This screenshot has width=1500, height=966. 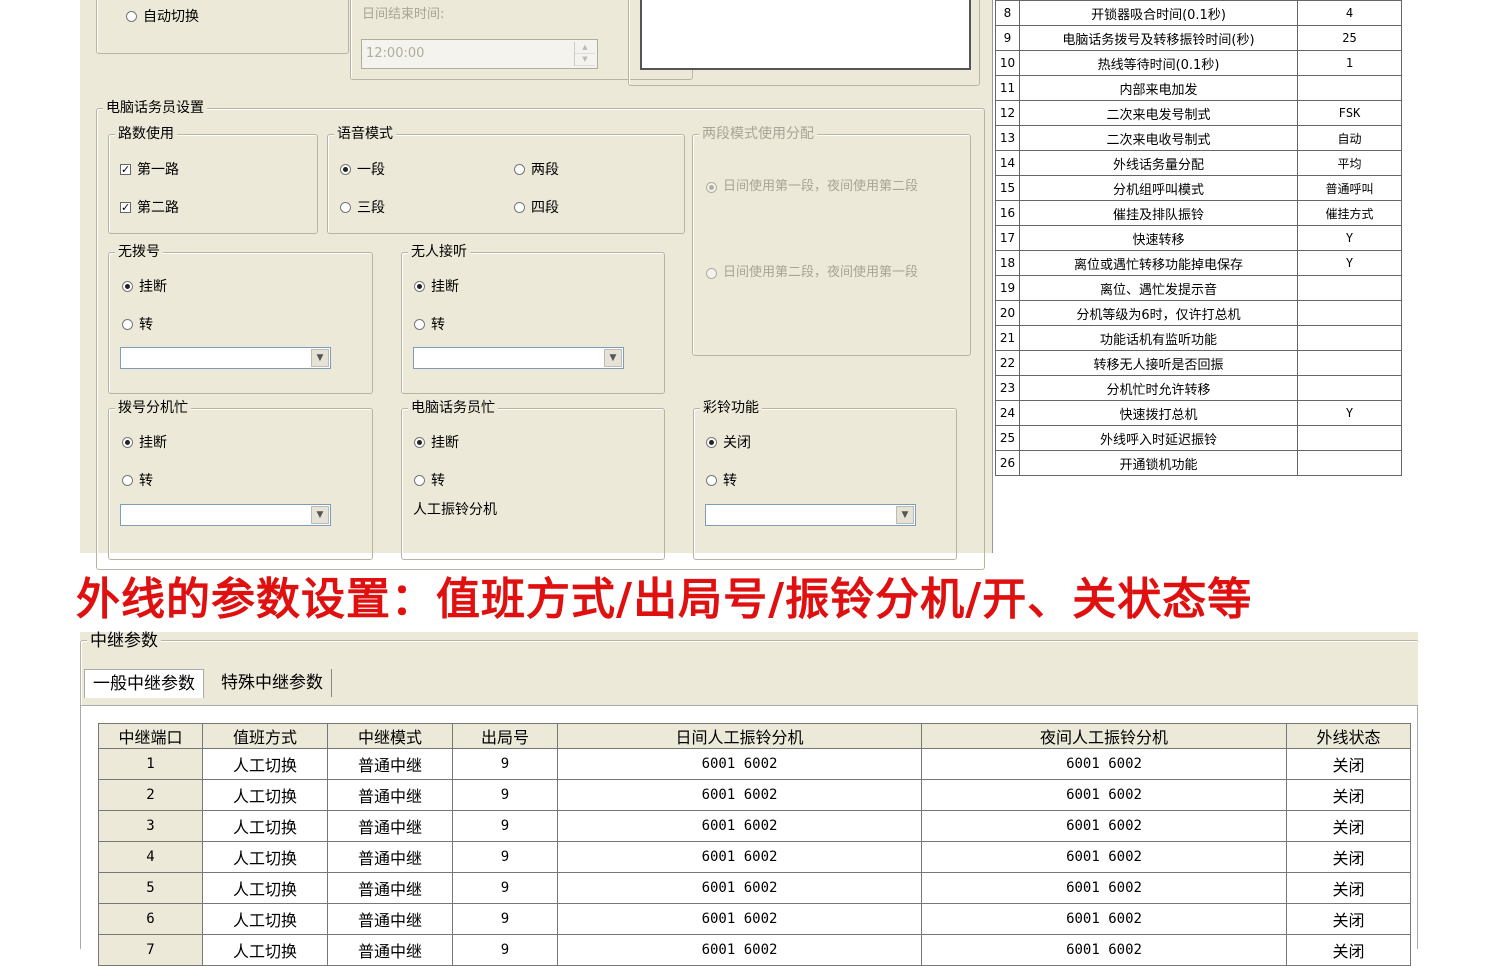 I want to click on no-dial-transfer-select: ▼, so click(x=225, y=358).